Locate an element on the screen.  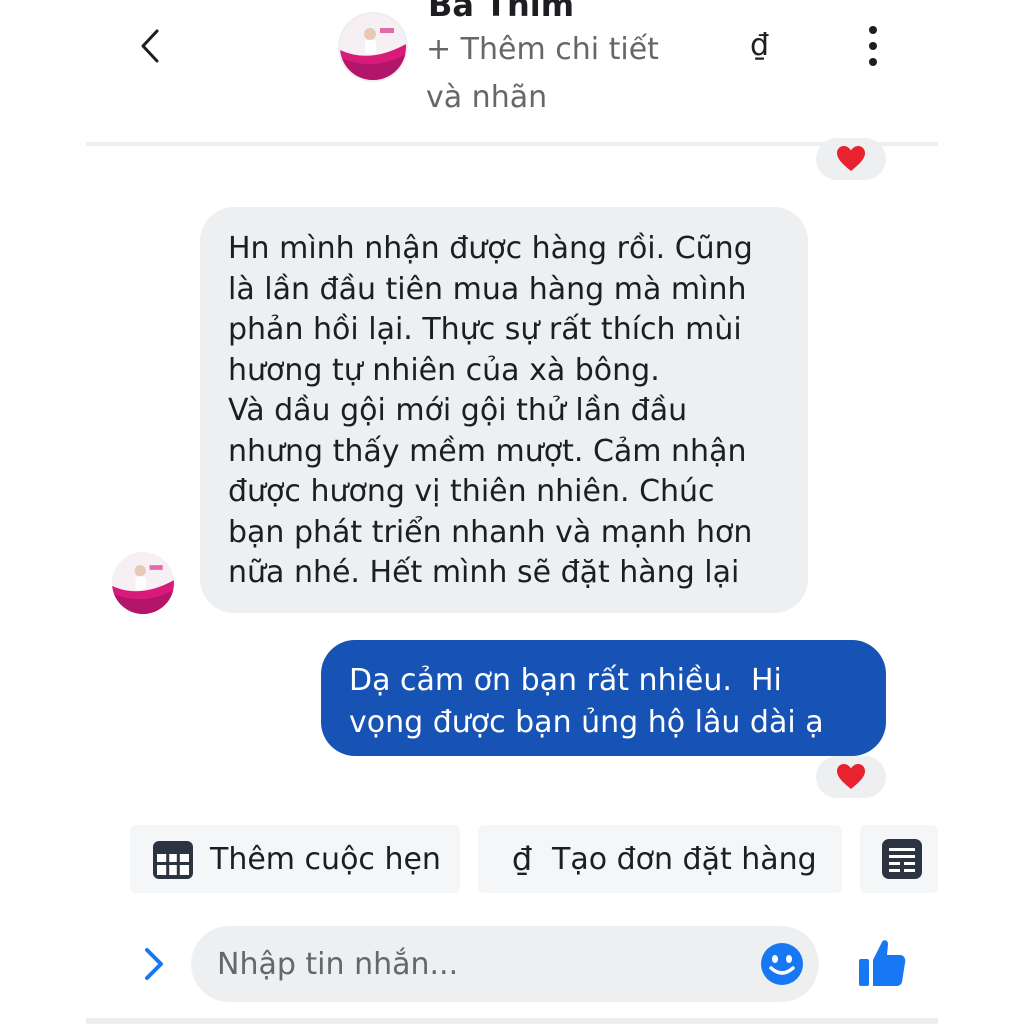
add-appointment-button: Thêm cuộc hẹn is located at coordinates (295, 859).